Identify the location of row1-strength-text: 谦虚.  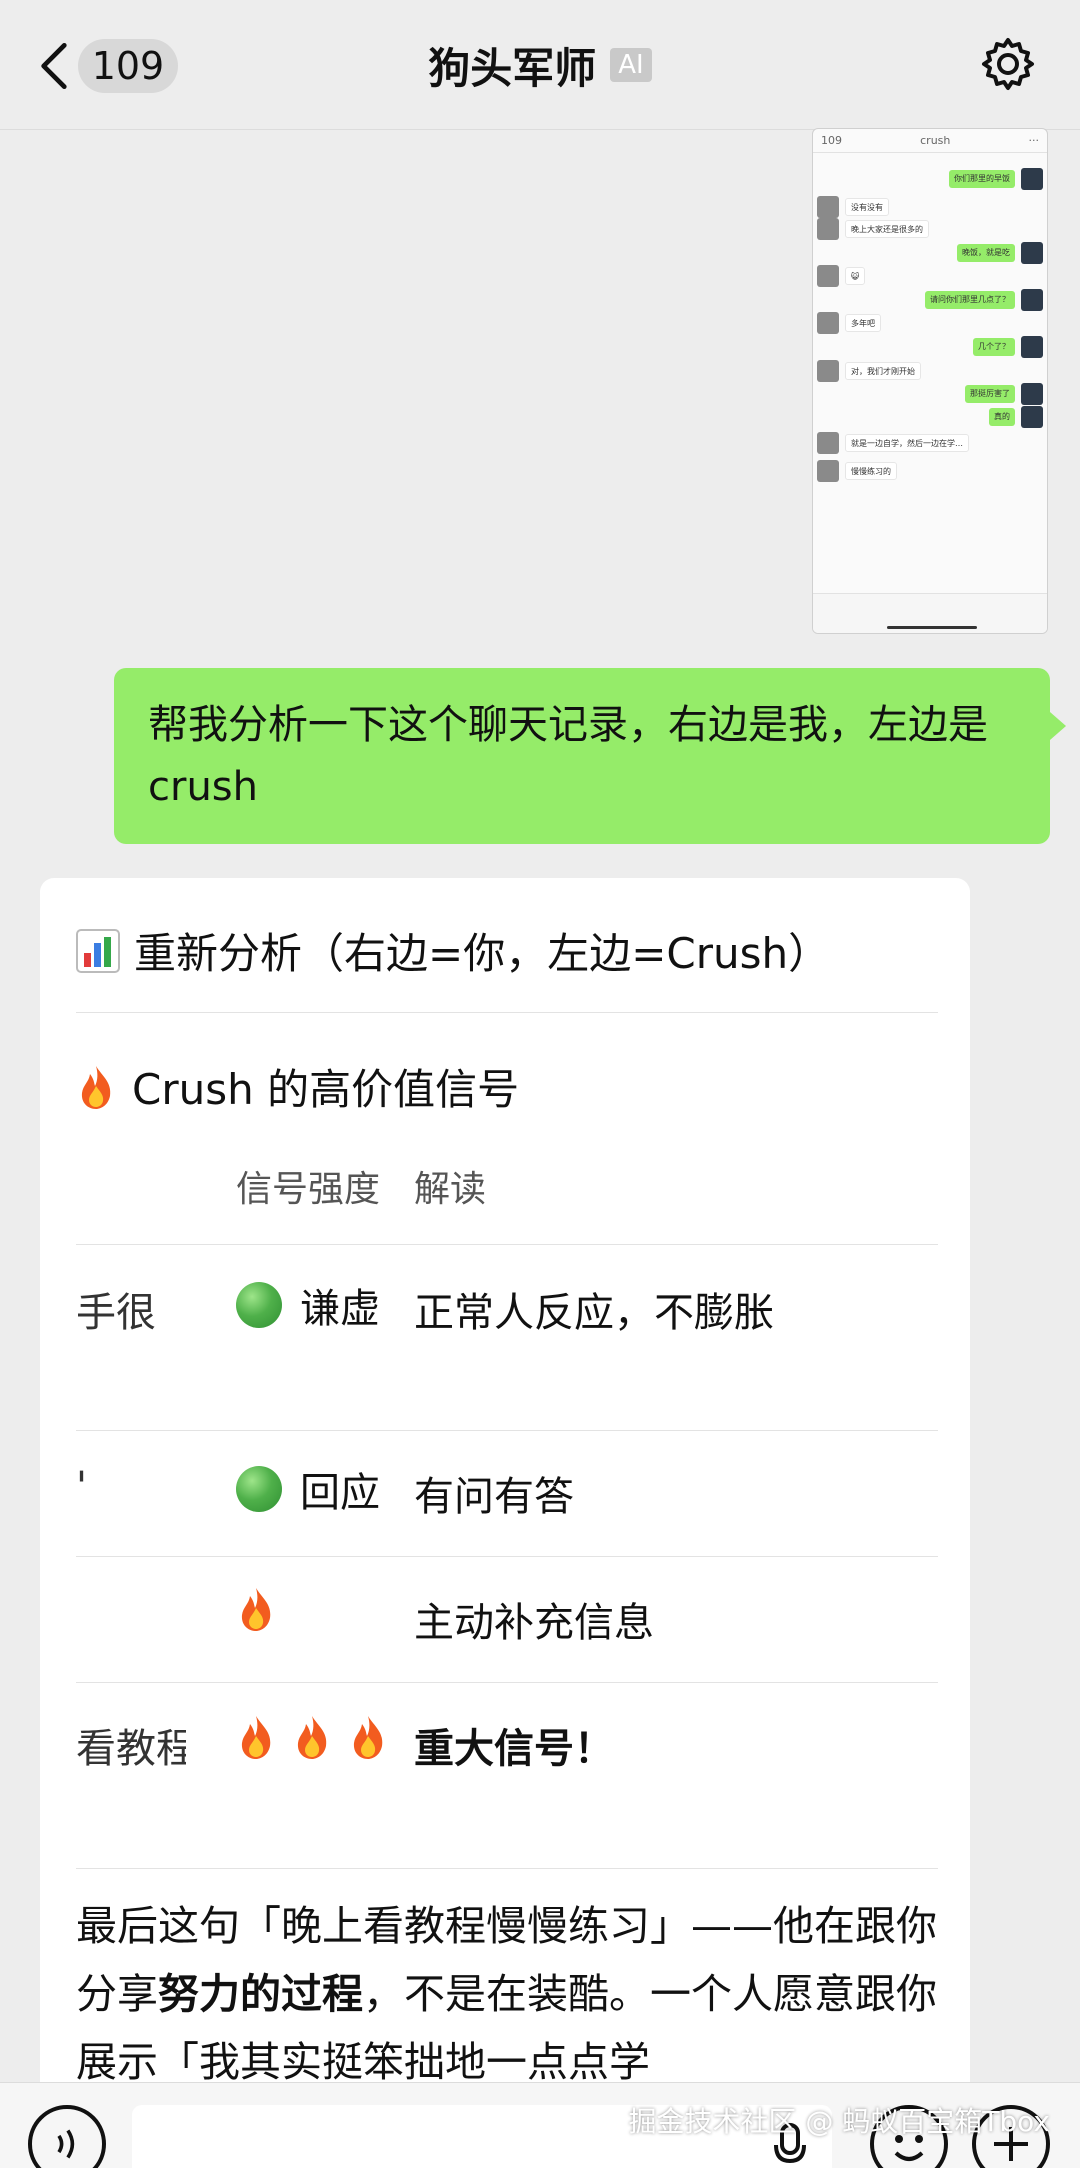
(340, 1309).